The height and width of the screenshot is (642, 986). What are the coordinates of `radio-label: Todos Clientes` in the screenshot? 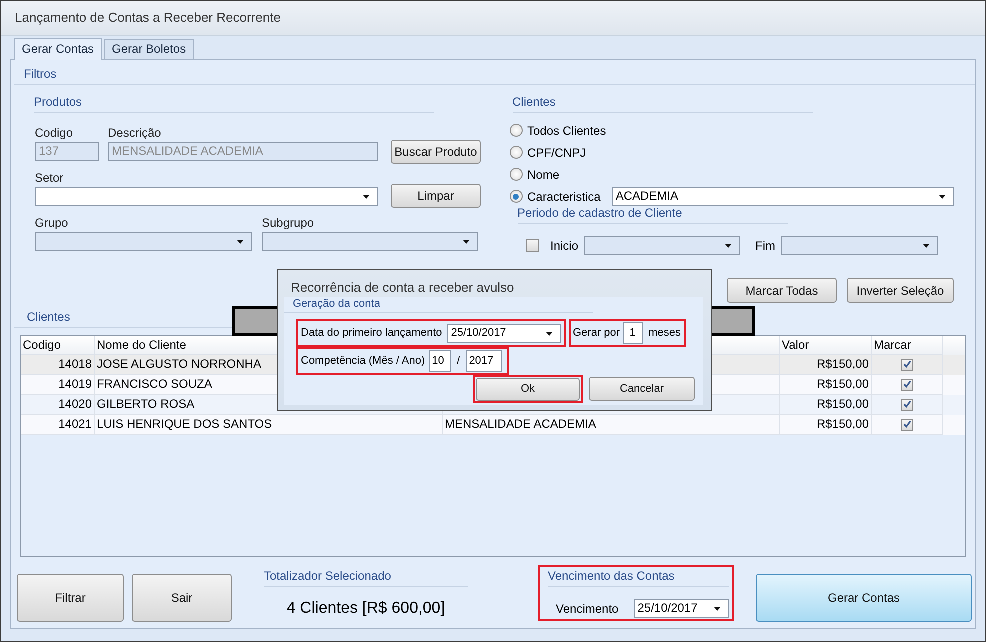 It's located at (567, 131).